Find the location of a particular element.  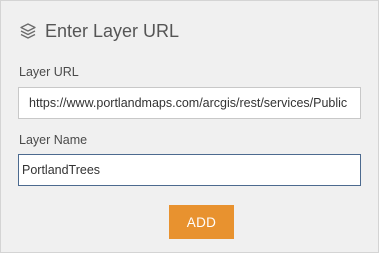

panel-header: Enter Layer URL is located at coordinates (99, 31).